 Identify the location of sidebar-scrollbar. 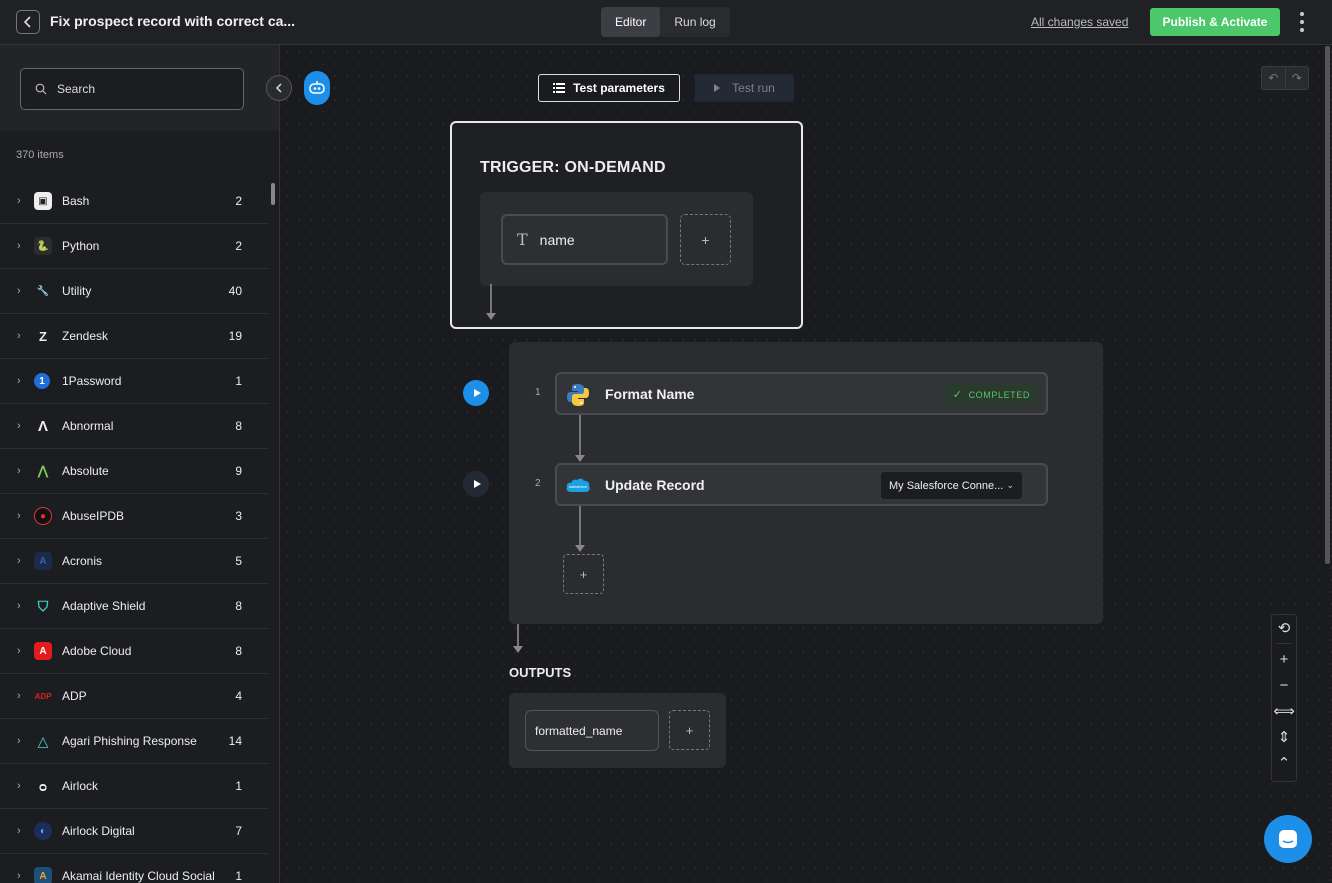
(273, 194).